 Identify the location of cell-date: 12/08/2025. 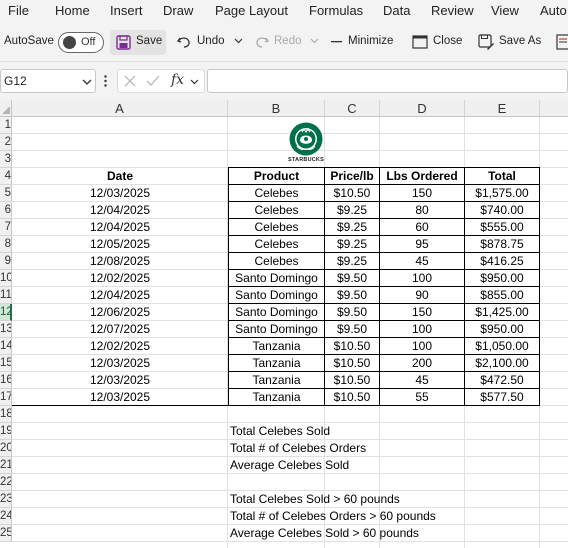
(120, 261).